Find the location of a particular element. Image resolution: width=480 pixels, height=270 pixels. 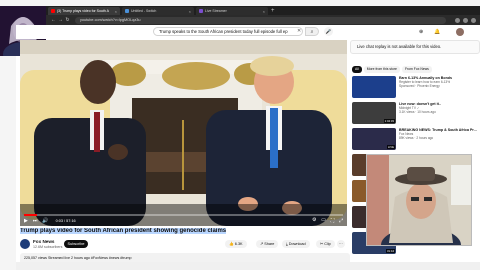

subscribe-button: Subscribe is located at coordinates (76, 244).